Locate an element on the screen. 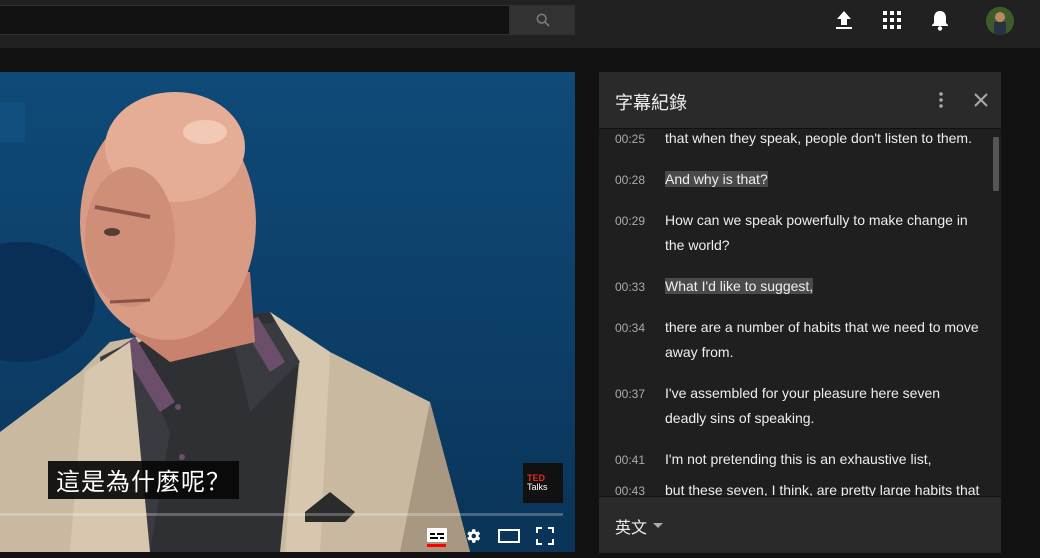 The image size is (1040, 558). upload-button is located at coordinates (844, 20).